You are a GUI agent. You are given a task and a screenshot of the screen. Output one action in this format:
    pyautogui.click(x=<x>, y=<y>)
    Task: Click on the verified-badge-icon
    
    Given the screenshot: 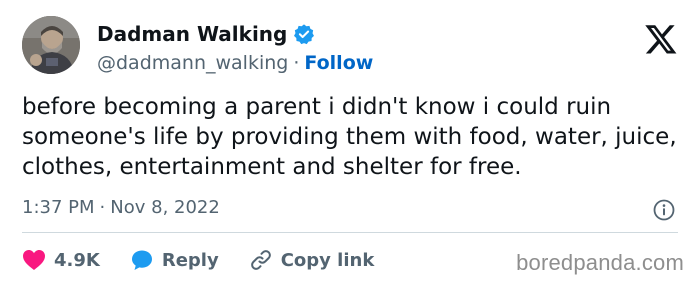 What is the action you would take?
    pyautogui.click(x=304, y=34)
    